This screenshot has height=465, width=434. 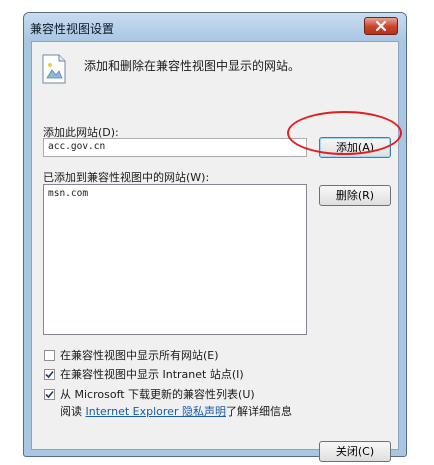 I want to click on add-button: 添加(A), so click(x=355, y=147).